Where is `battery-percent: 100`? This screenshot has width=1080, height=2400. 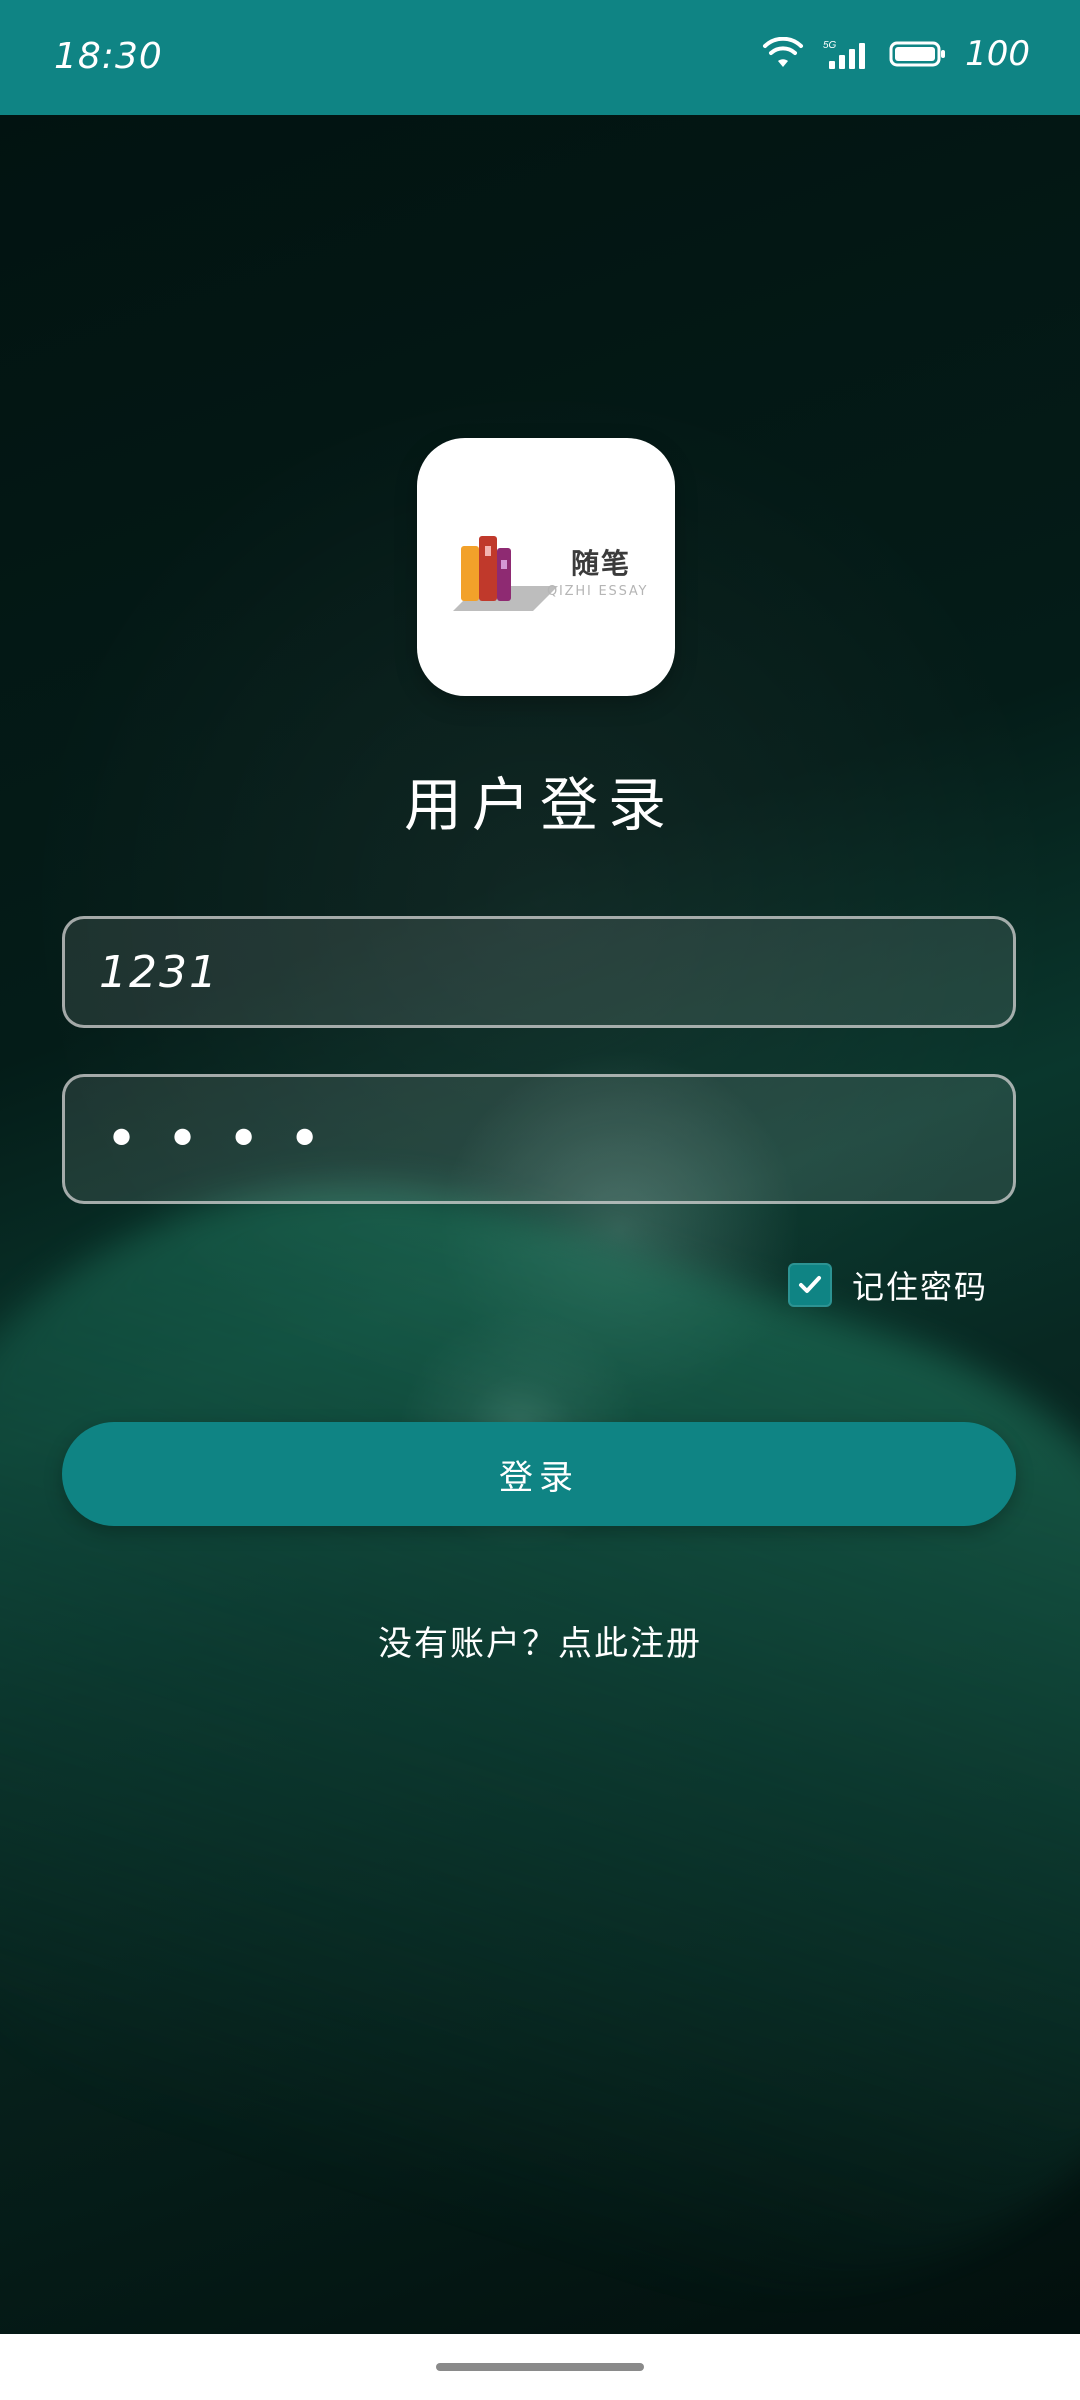
battery-percent: 100 is located at coordinates (997, 54).